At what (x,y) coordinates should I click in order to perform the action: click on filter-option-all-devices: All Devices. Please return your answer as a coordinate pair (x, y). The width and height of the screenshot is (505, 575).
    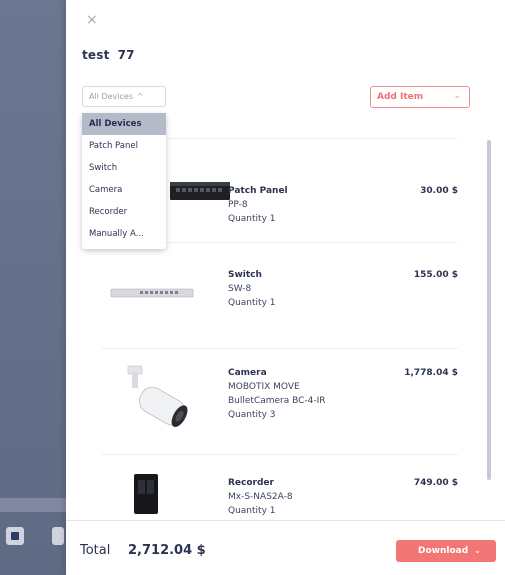
    Looking at the image, I should click on (124, 124).